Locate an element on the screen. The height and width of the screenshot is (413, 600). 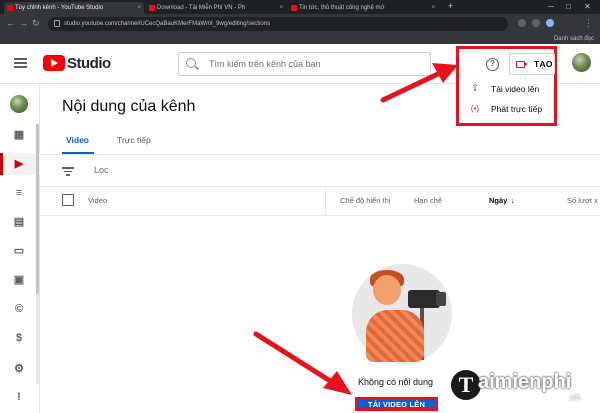
create-button: TẠO is located at coordinates (532, 64).